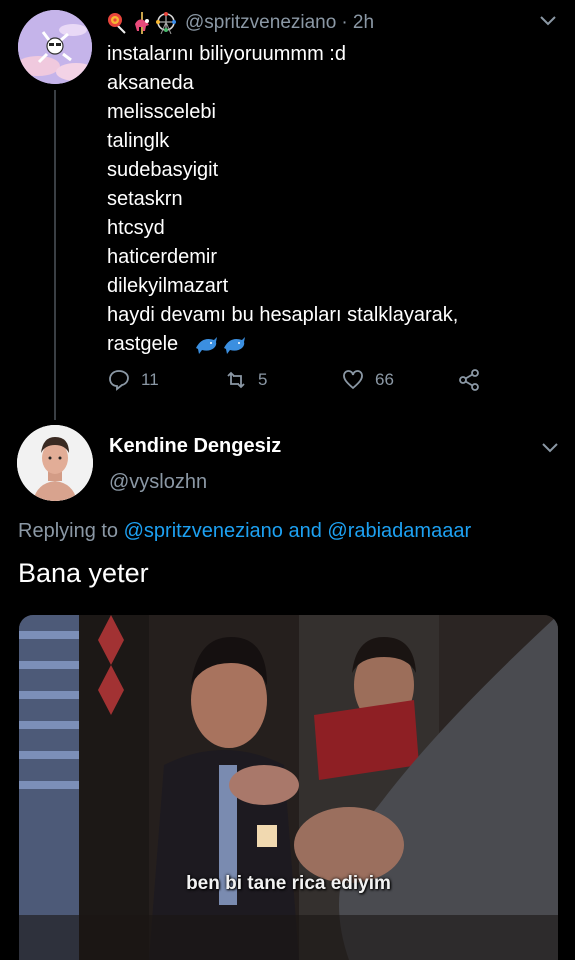 This screenshot has width=575, height=960. What do you see at coordinates (150, 83) in the screenshot?
I see `tweet-line: aksaneda` at bounding box center [150, 83].